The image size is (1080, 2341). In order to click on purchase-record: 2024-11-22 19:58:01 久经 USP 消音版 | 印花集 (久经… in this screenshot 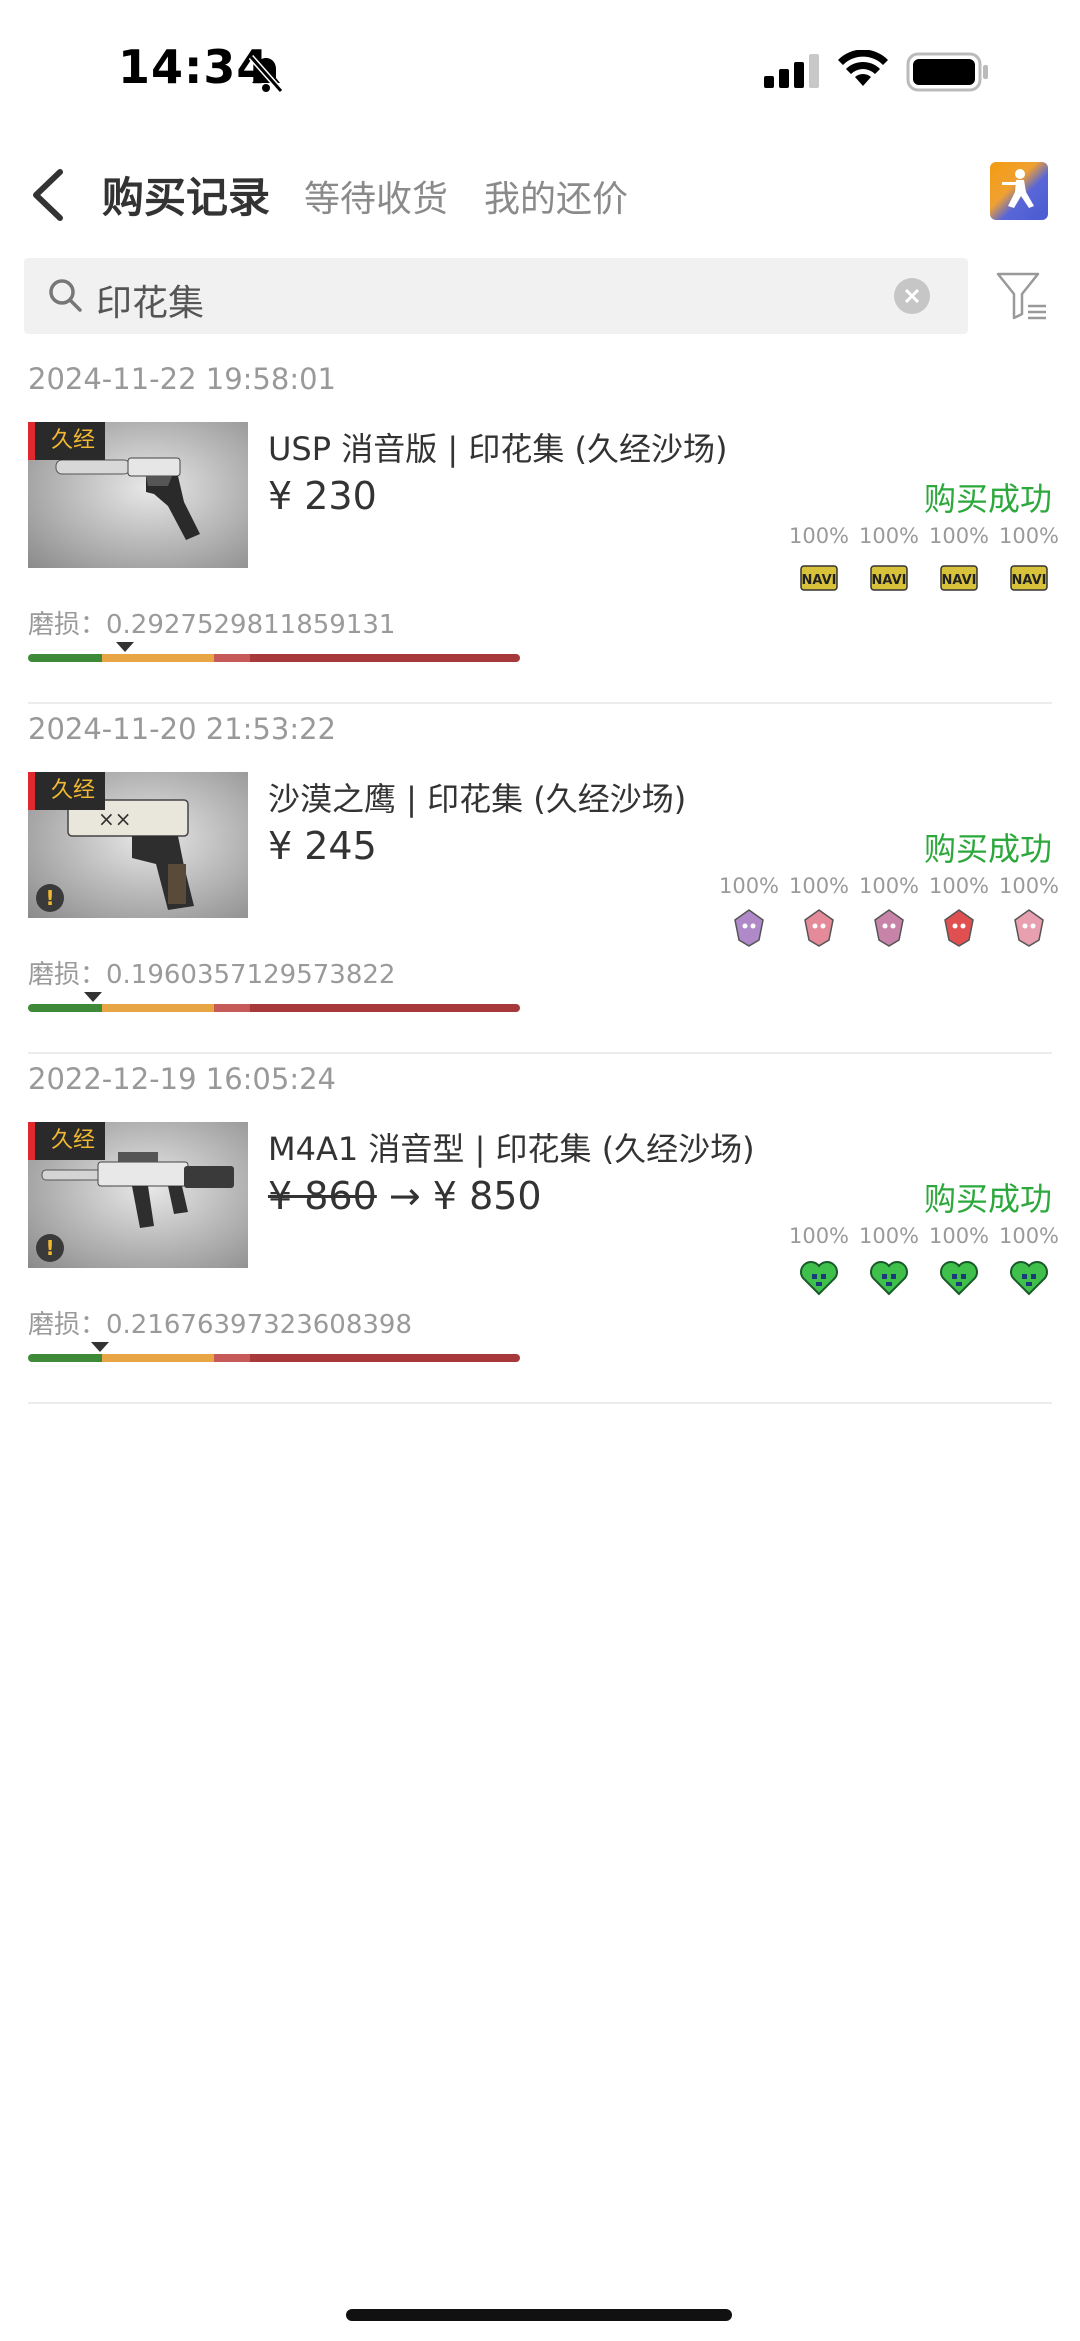, I will do `click(540, 537)`.